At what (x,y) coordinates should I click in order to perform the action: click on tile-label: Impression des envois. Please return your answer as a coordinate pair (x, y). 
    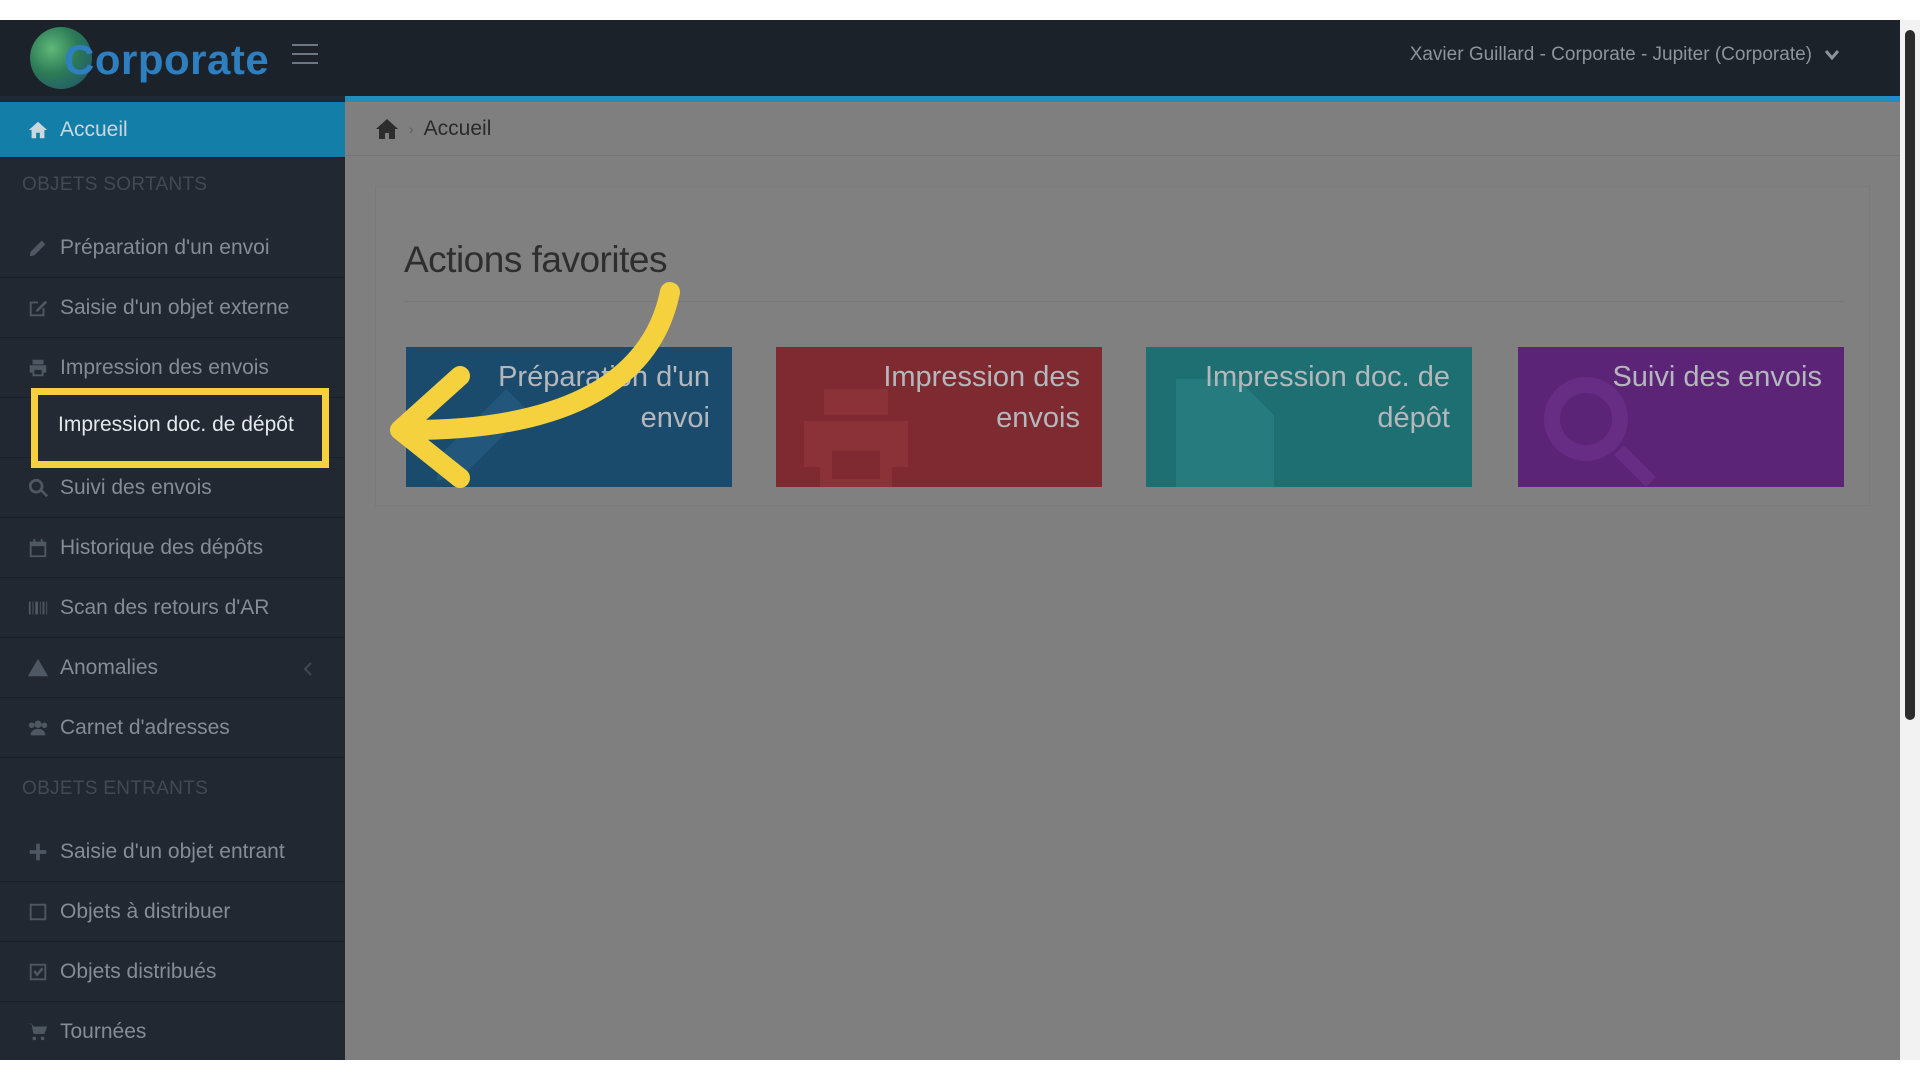
    Looking at the image, I should click on (981, 397).